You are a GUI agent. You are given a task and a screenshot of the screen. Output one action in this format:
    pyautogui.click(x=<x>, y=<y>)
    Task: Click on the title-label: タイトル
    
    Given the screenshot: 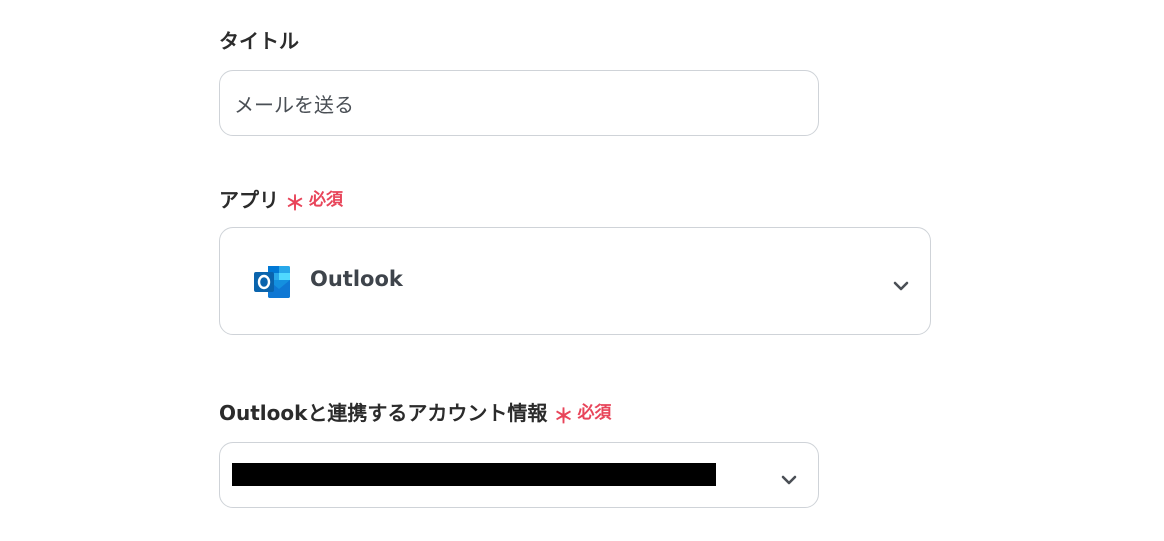 What is the action you would take?
    pyautogui.click(x=259, y=41)
    